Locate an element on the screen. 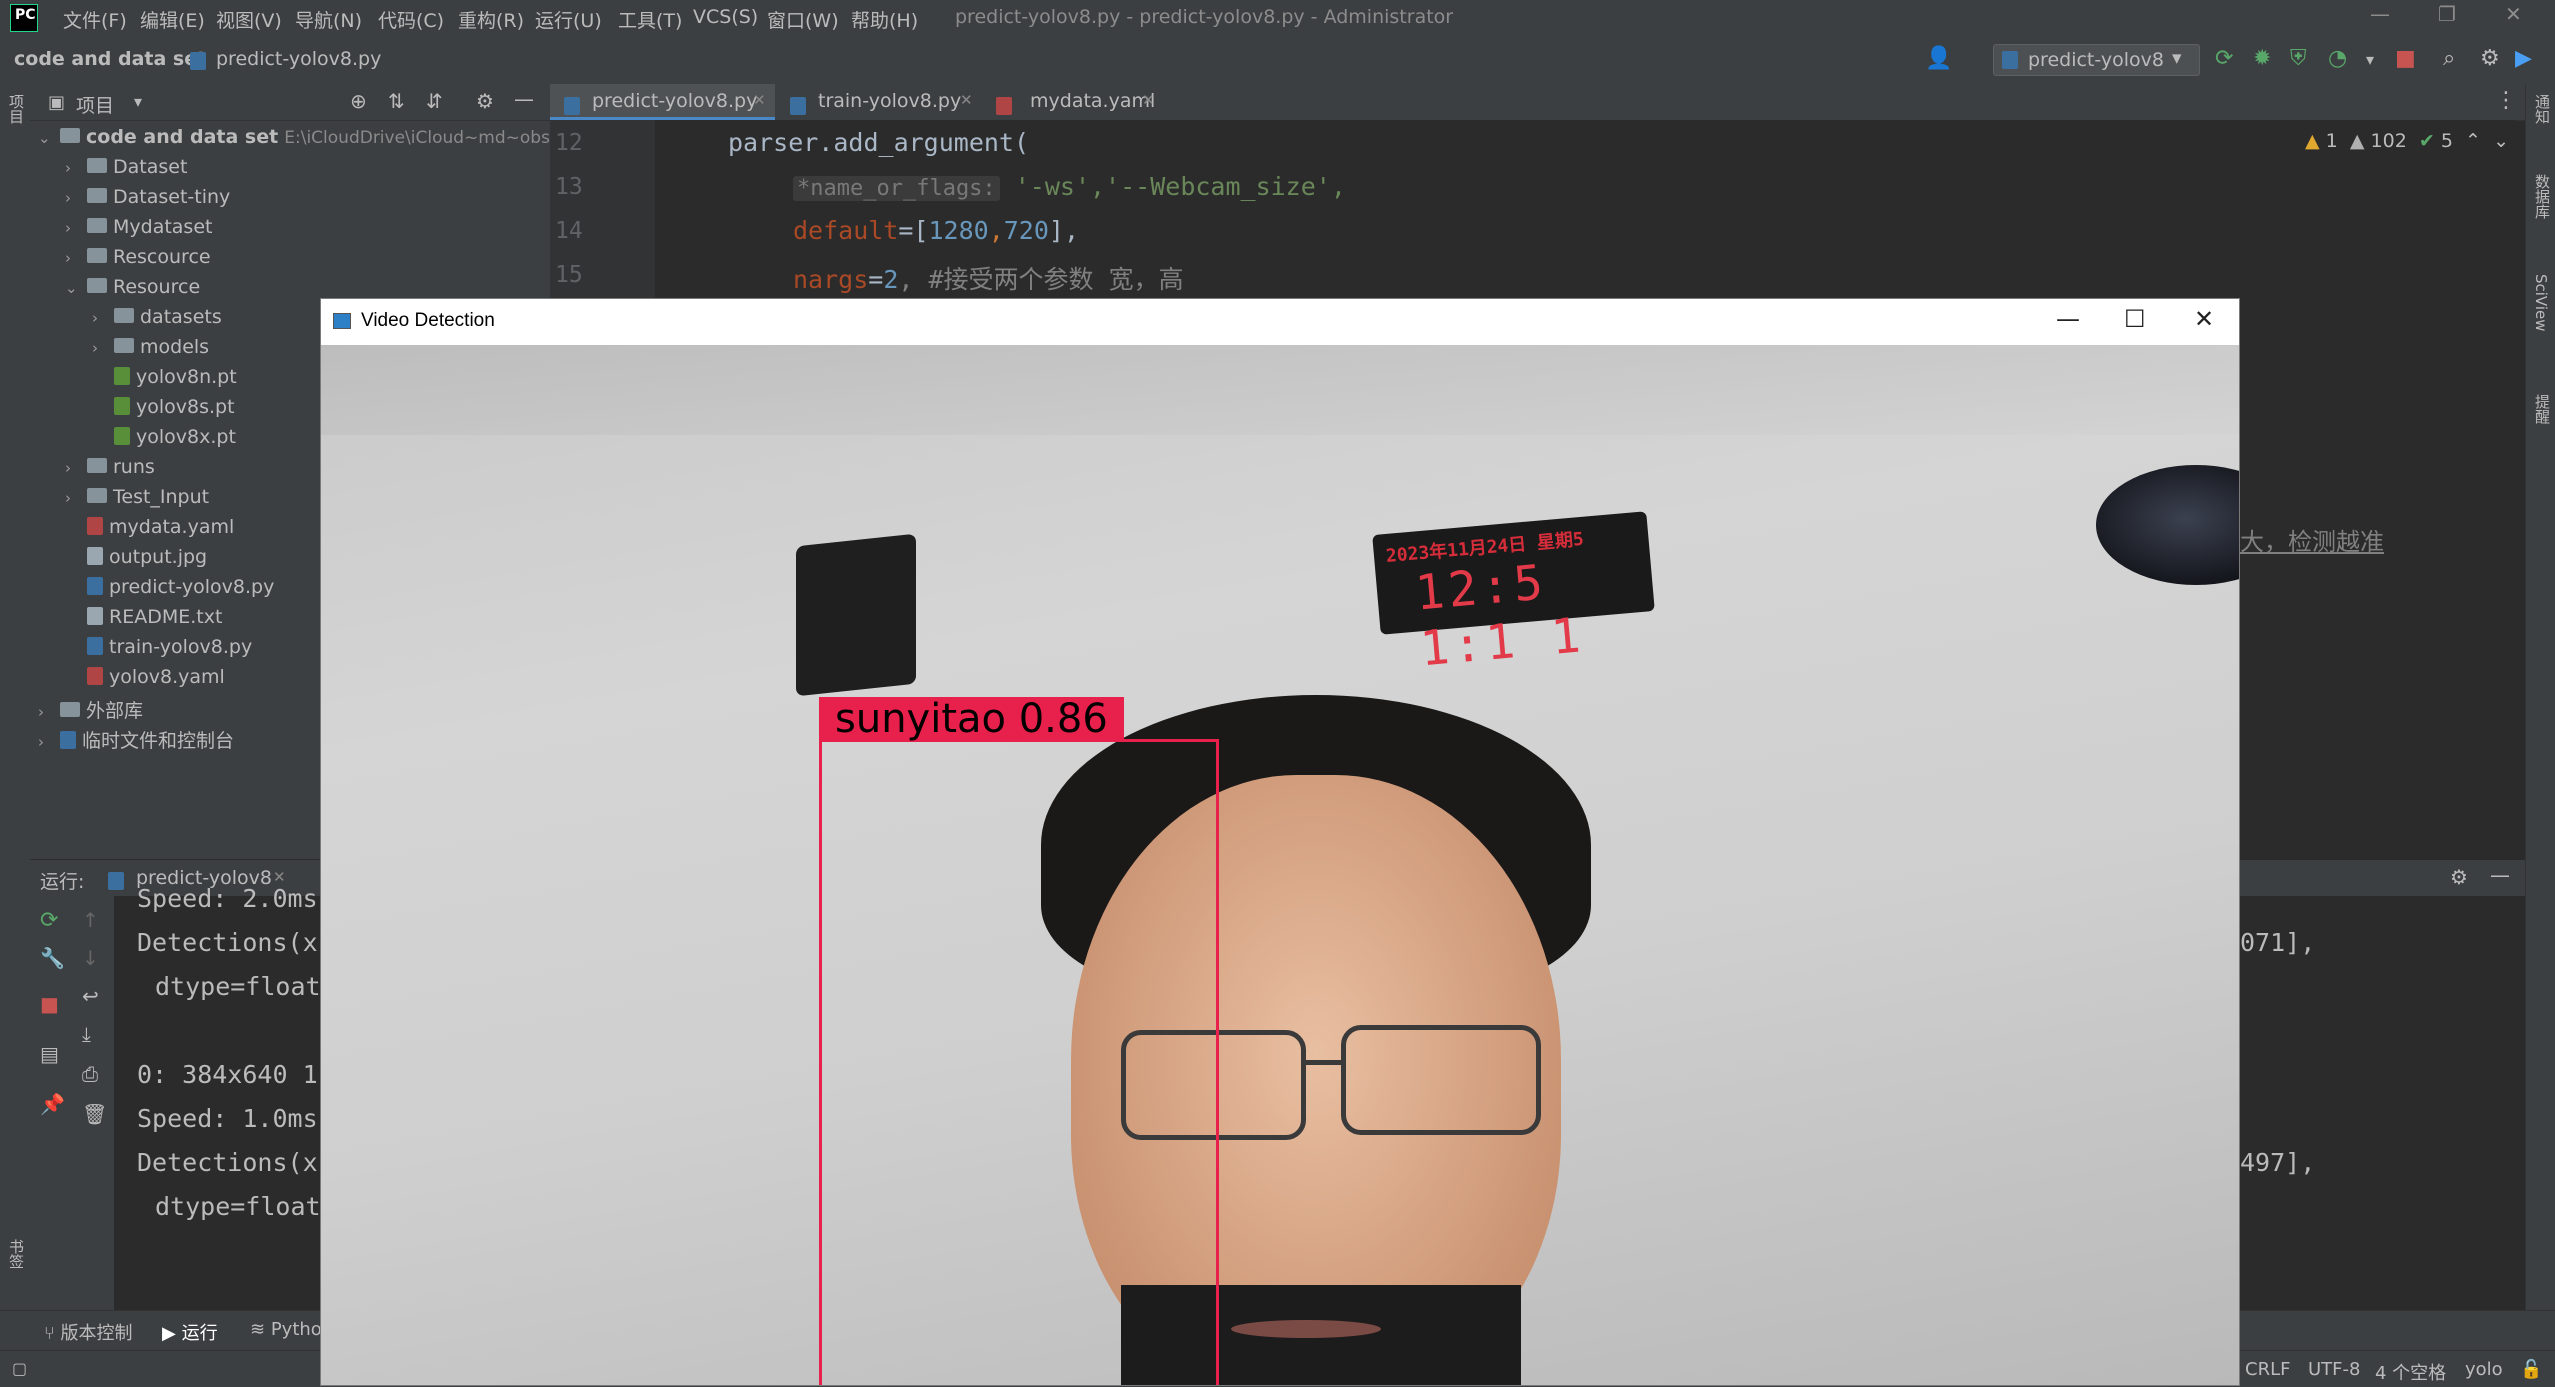 The image size is (2555, 1387). tree-item: README.txt is located at coordinates (143, 617).